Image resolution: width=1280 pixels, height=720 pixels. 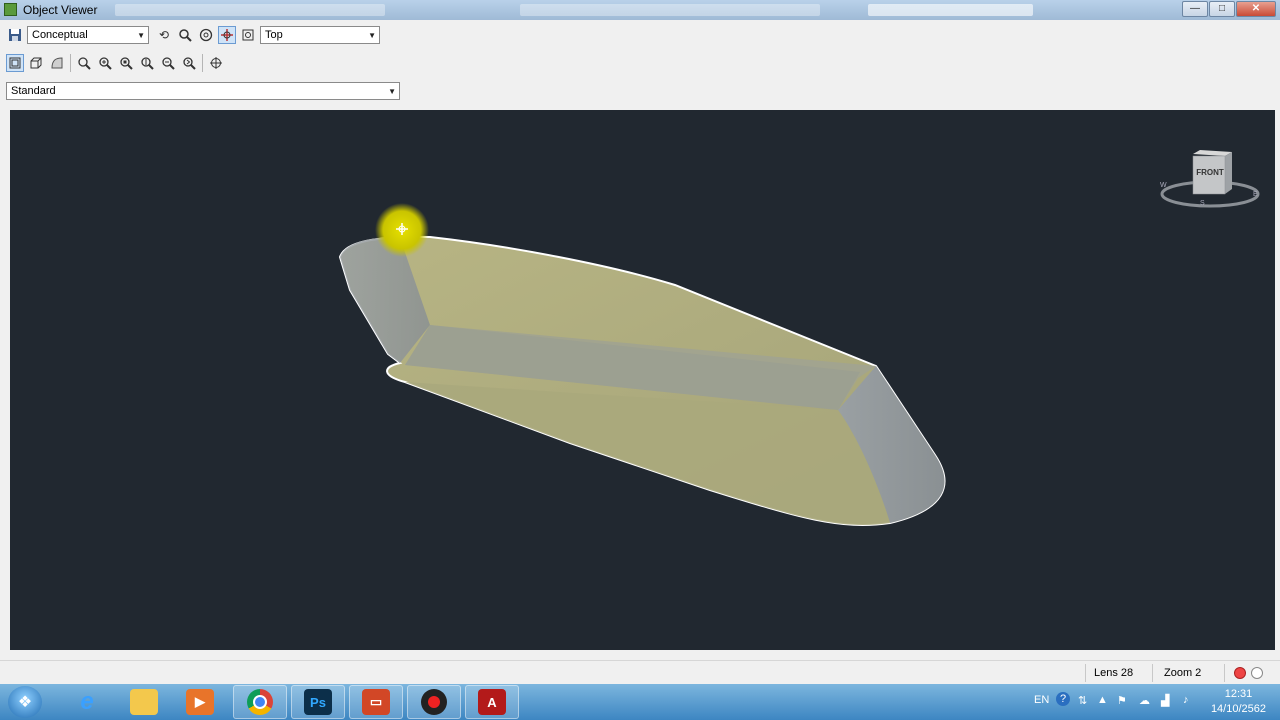 I want to click on lens-readout: Lens 28, so click(x=1114, y=673).